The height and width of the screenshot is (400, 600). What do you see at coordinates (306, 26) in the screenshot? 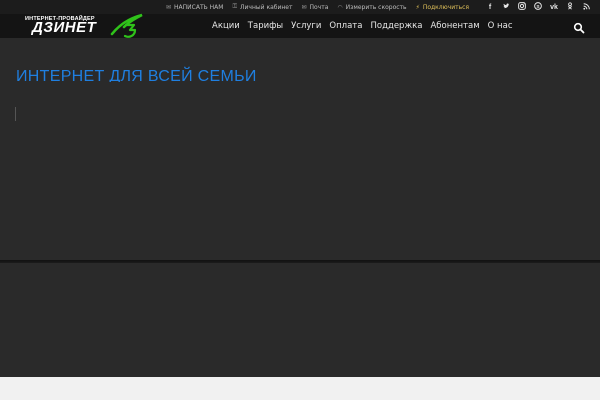
I see `nav-item-services: Услуги` at bounding box center [306, 26].